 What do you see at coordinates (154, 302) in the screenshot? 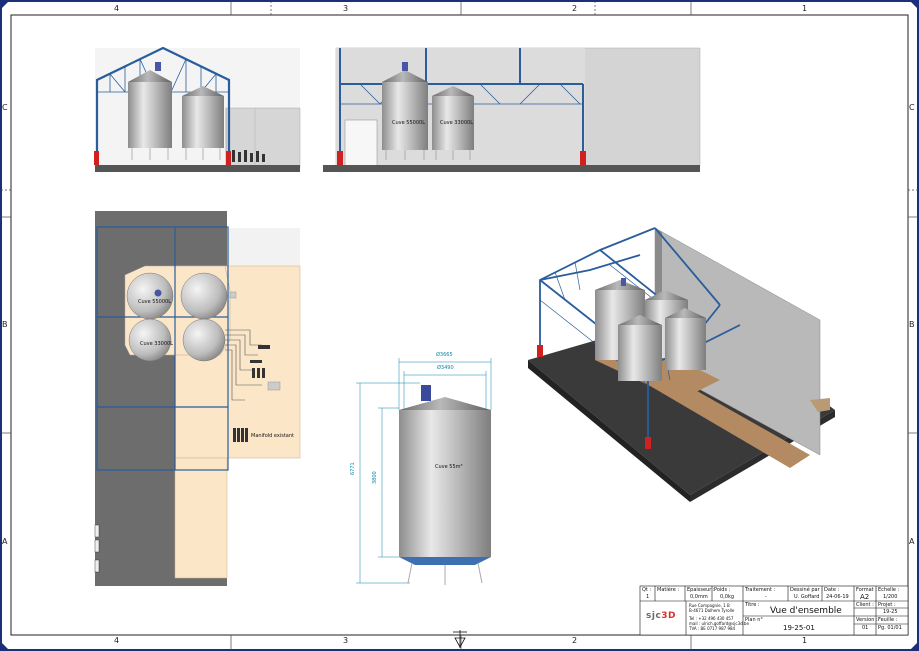
I see `top-tank-label-55000: Cuve 55000L` at bounding box center [154, 302].